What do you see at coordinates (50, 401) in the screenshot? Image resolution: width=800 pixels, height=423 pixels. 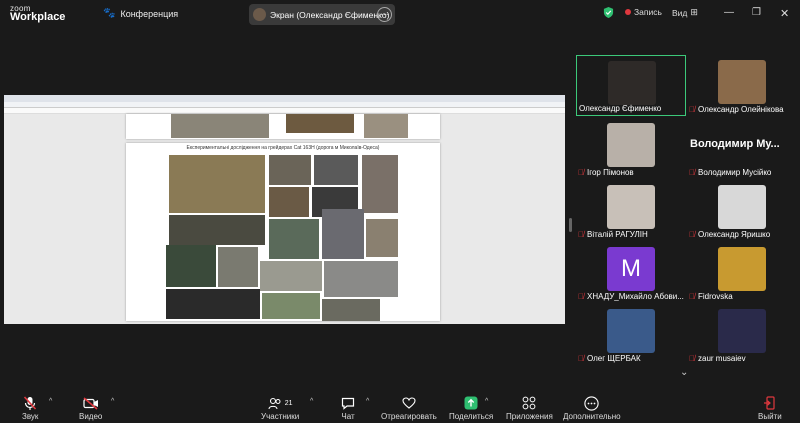 I see `audio-options-caret: ^` at bounding box center [50, 401].